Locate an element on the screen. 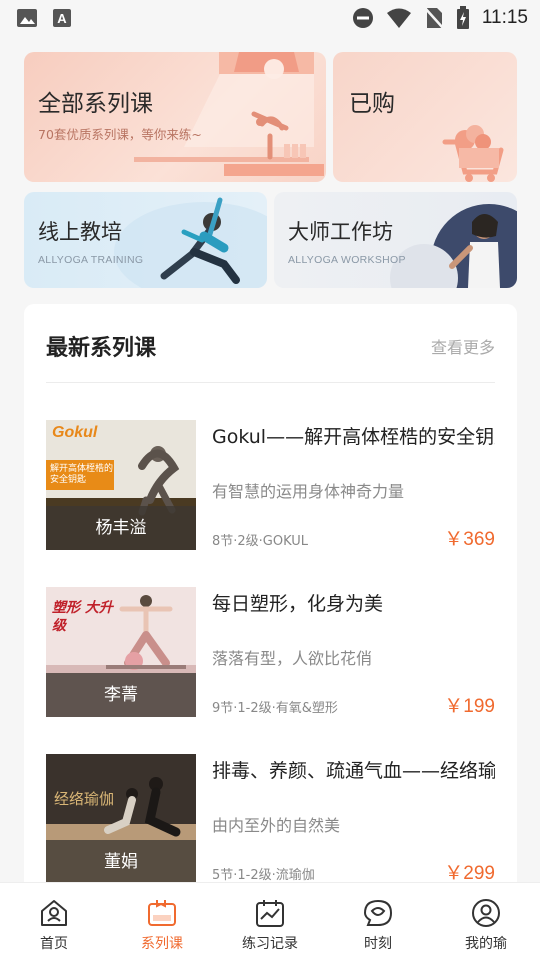  image-notification-icon is located at coordinates (27, 18).